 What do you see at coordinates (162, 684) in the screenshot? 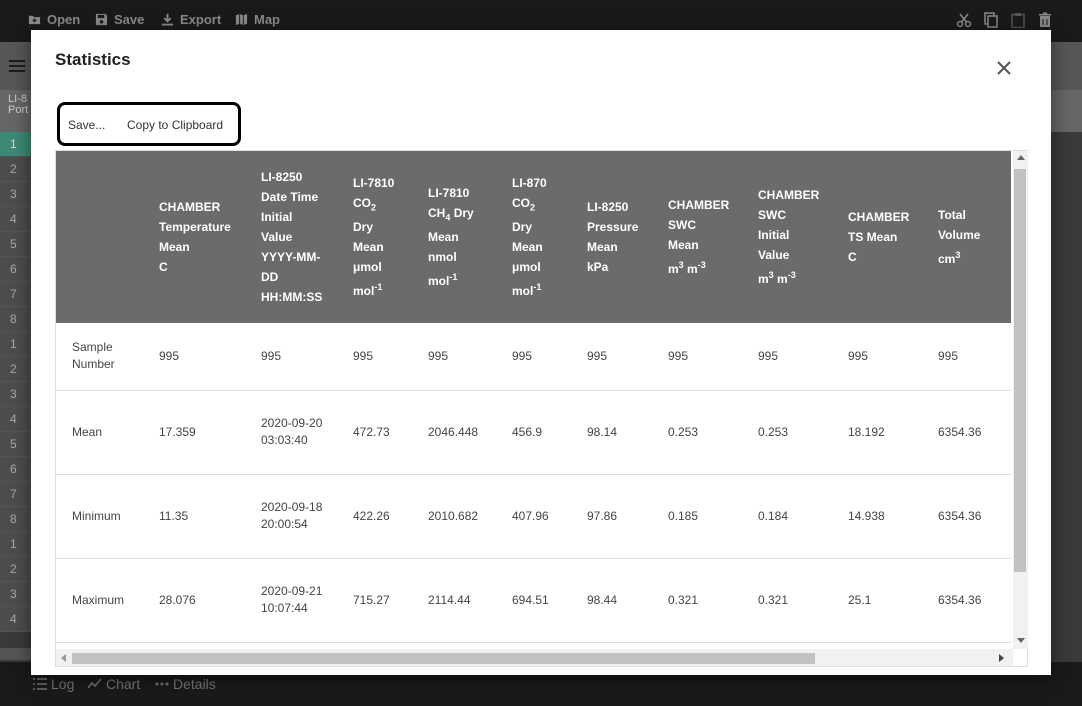
I see `ellipsis-icon` at bounding box center [162, 684].